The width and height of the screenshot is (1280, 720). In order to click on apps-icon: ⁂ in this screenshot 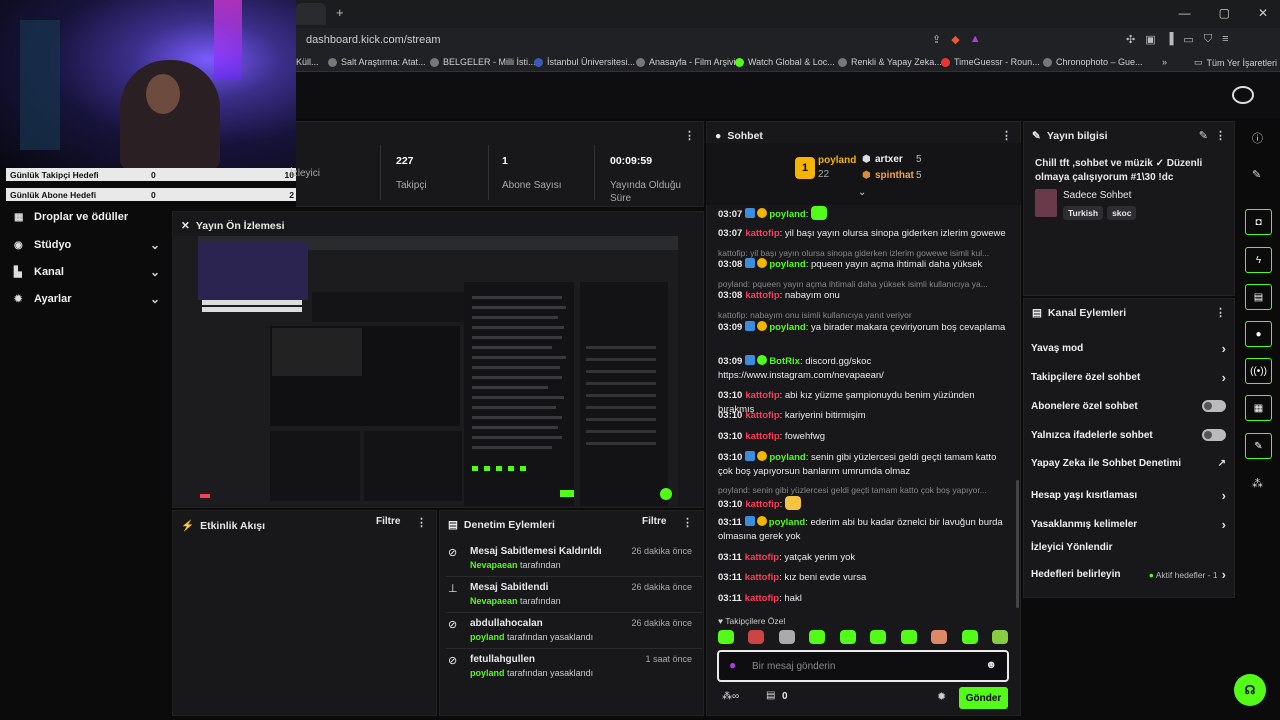, I will do `click(1257, 483)`.